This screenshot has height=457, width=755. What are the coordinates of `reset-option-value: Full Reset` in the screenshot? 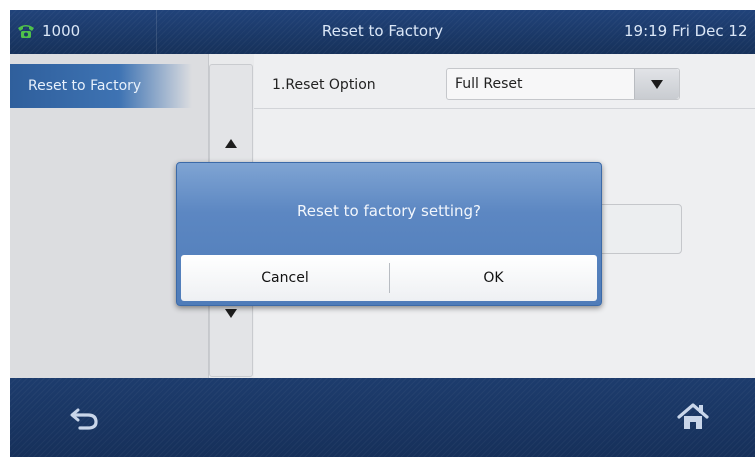 It's located at (489, 84).